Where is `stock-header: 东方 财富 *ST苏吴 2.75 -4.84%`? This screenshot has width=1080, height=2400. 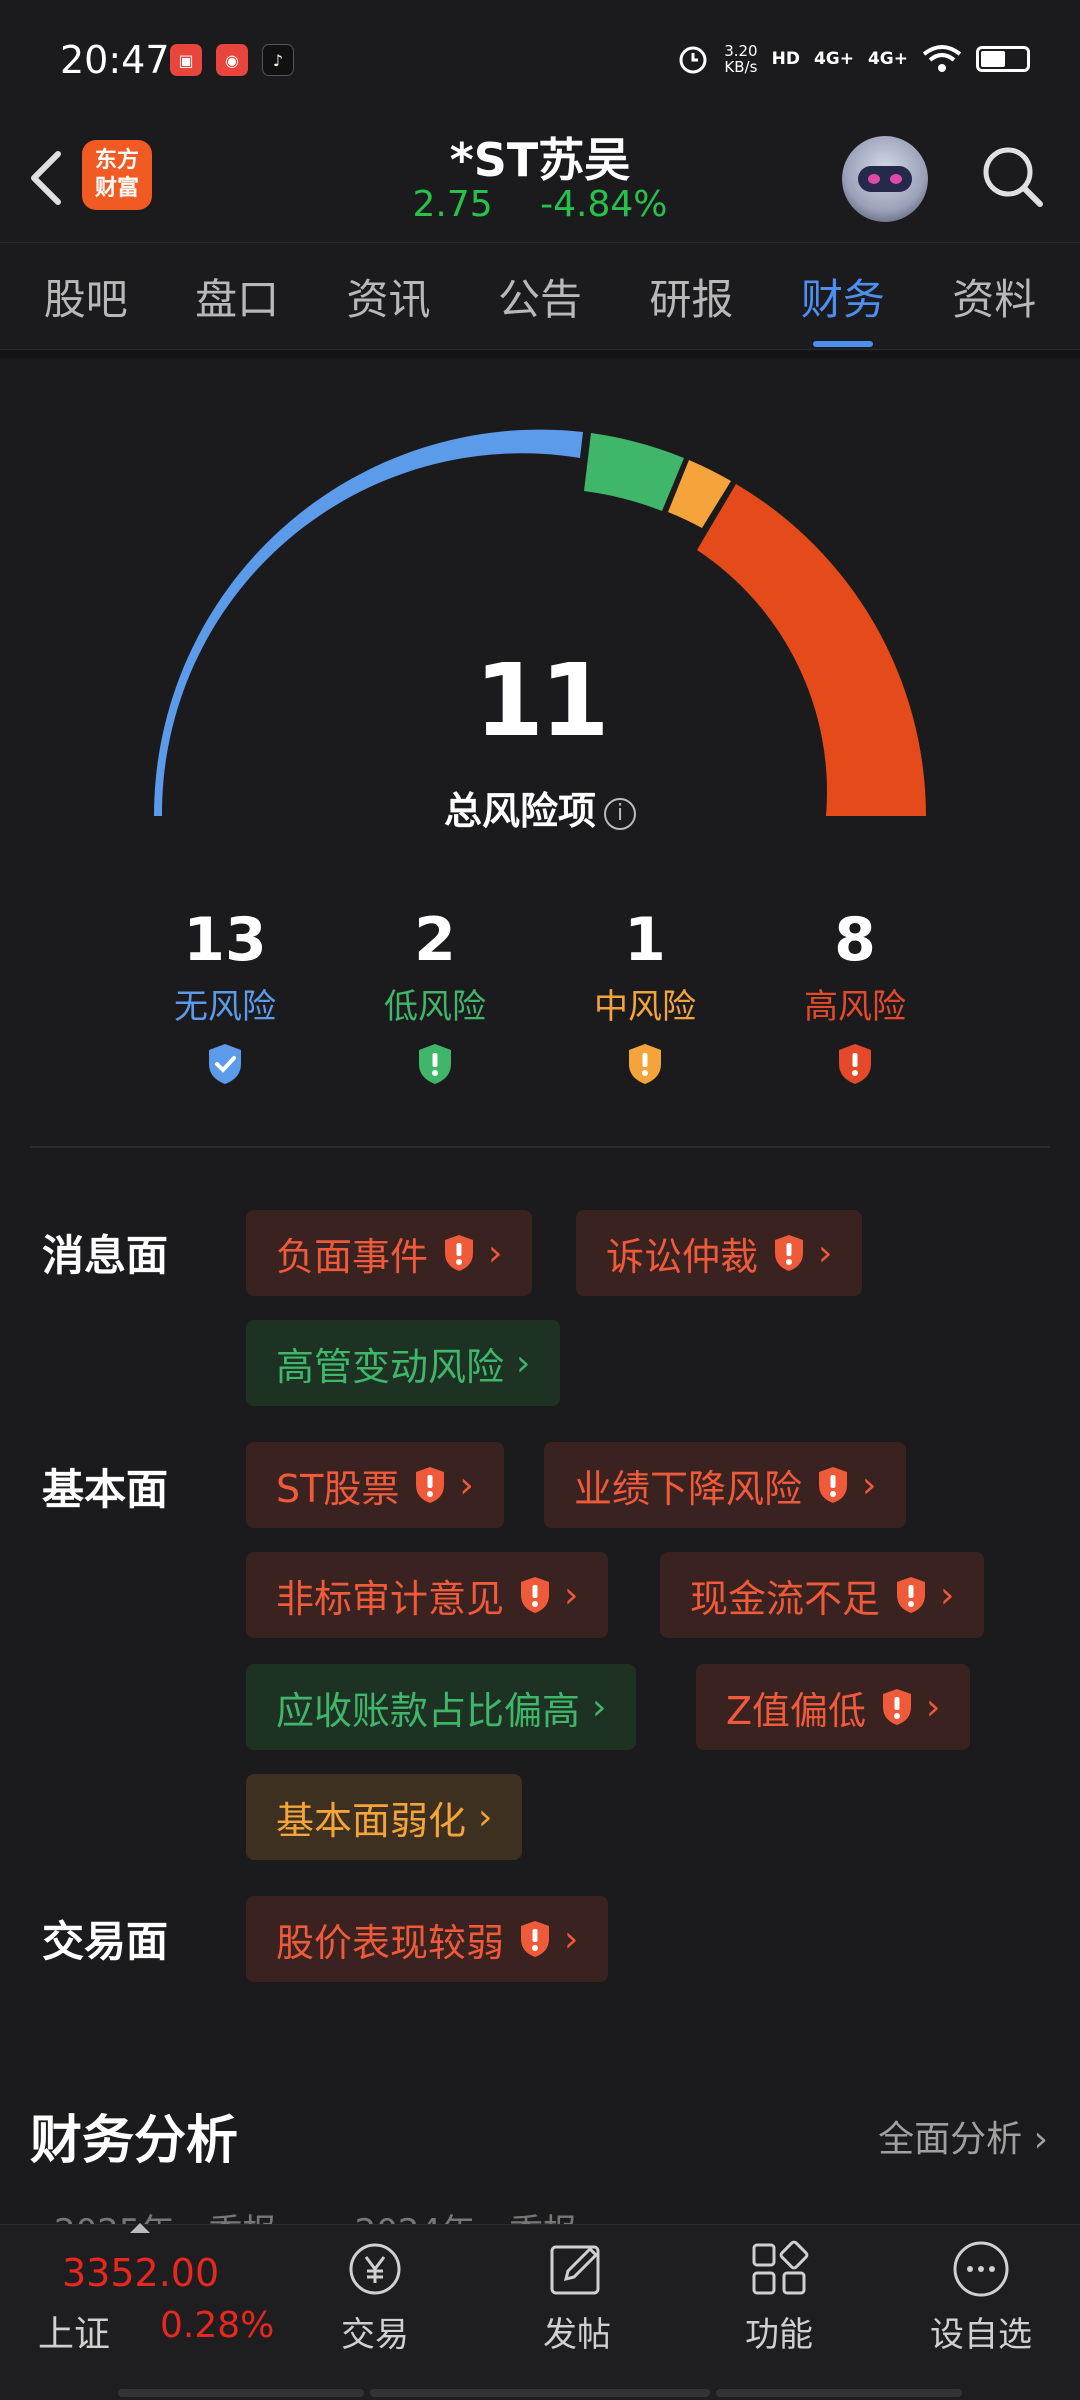 stock-header: 东方 财富 *ST苏吴 2.75 -4.84% is located at coordinates (540, 181).